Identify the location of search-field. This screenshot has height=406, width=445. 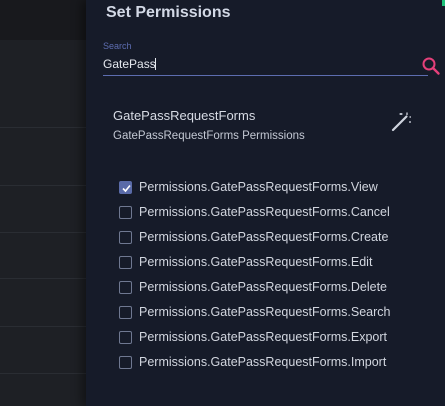
(271, 64).